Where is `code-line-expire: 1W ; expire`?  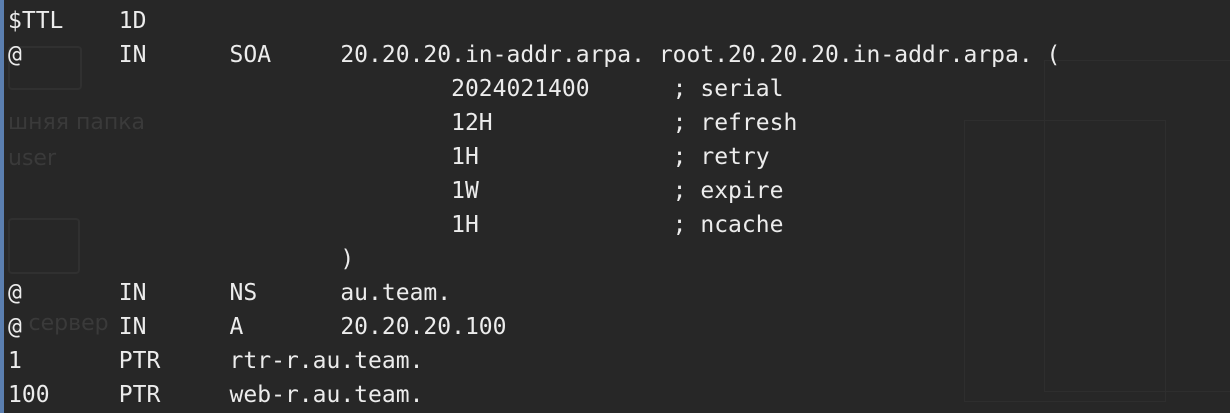 code-line-expire: 1W ; expire is located at coordinates (534, 191).